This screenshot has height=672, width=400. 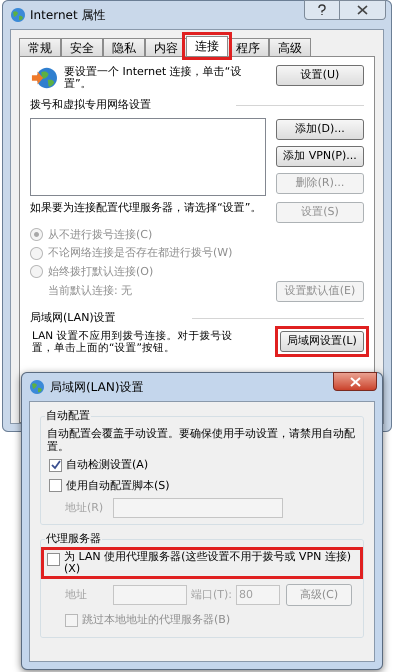 What do you see at coordinates (208, 563) in the screenshot?
I see `checkbox-label: 为 LAN 使用代理服务器(这些设置不用于拨号或 VPN 连接)(X)` at bounding box center [208, 563].